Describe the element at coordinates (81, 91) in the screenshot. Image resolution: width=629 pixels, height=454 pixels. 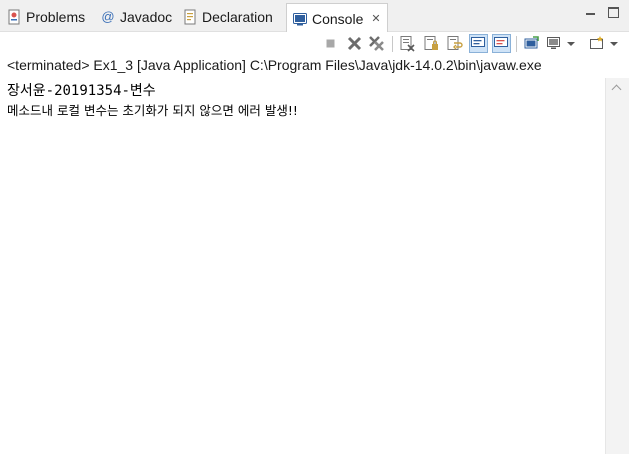
I see `console-line: 장서윤-20191354-변수` at that location.